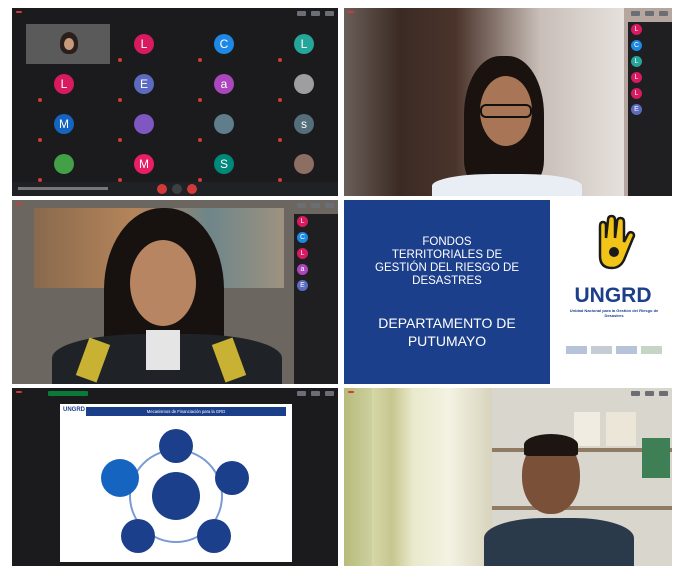  Describe the element at coordinates (587, 429) in the screenshot. I see `shelf-box` at that location.